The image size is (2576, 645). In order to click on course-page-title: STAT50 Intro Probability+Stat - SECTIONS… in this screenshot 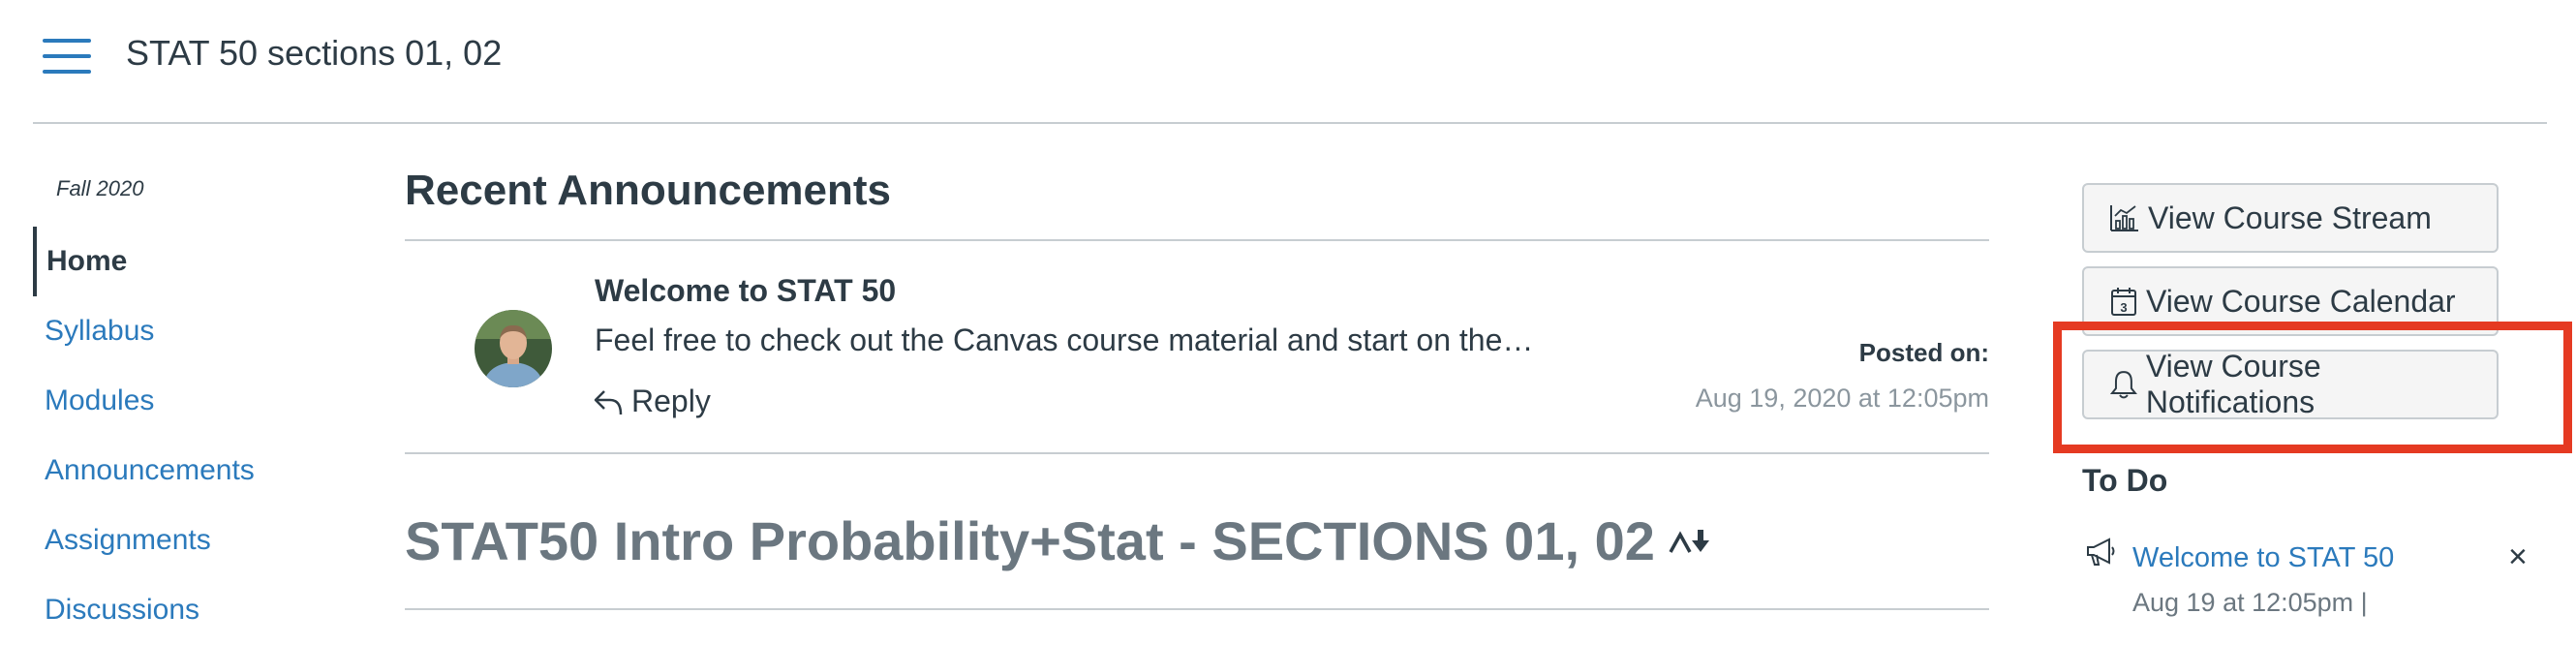, I will do `click(1059, 540)`.